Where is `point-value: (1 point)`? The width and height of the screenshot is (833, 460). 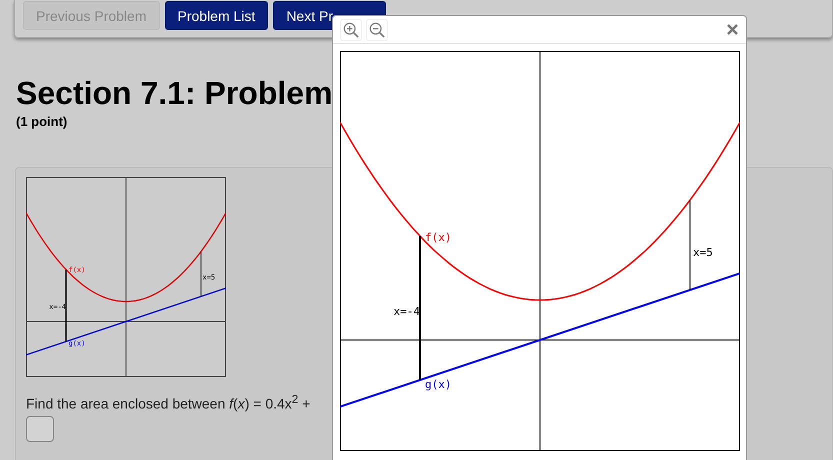
point-value: (1 point) is located at coordinates (42, 121).